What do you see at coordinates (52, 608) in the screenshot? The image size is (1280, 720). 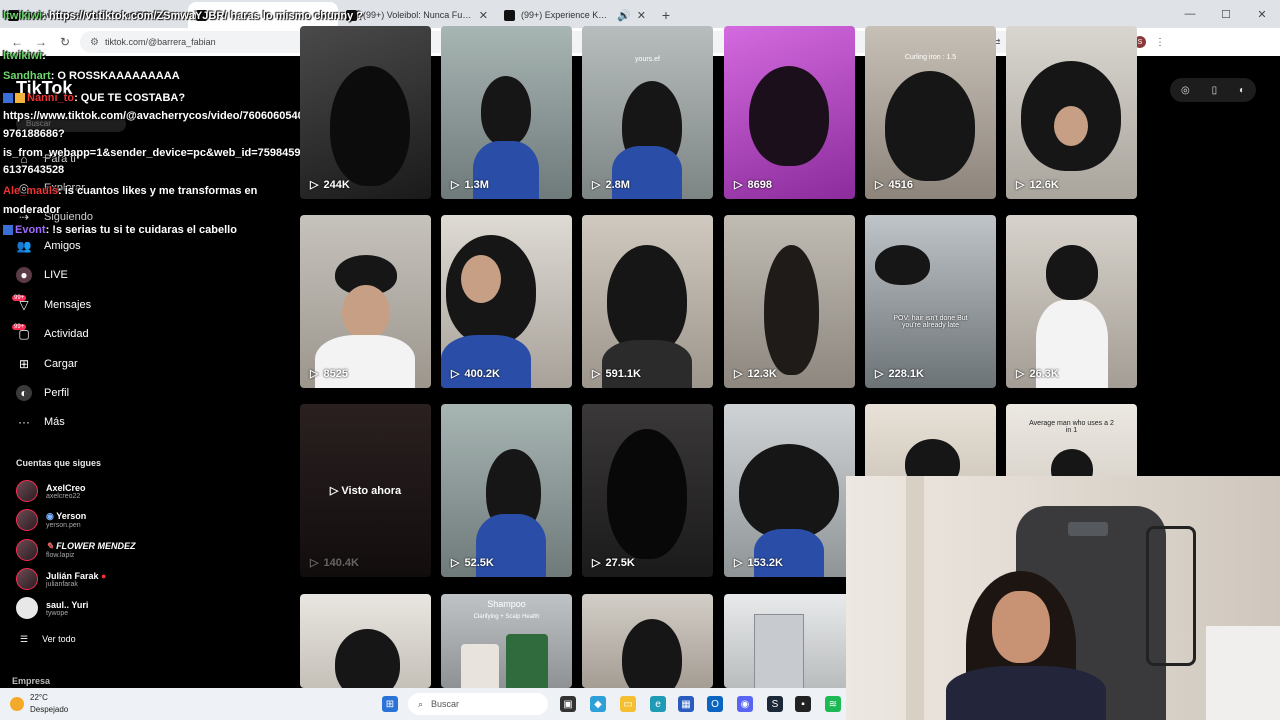 I see `following-account: saul.. Yuri tywope` at bounding box center [52, 608].